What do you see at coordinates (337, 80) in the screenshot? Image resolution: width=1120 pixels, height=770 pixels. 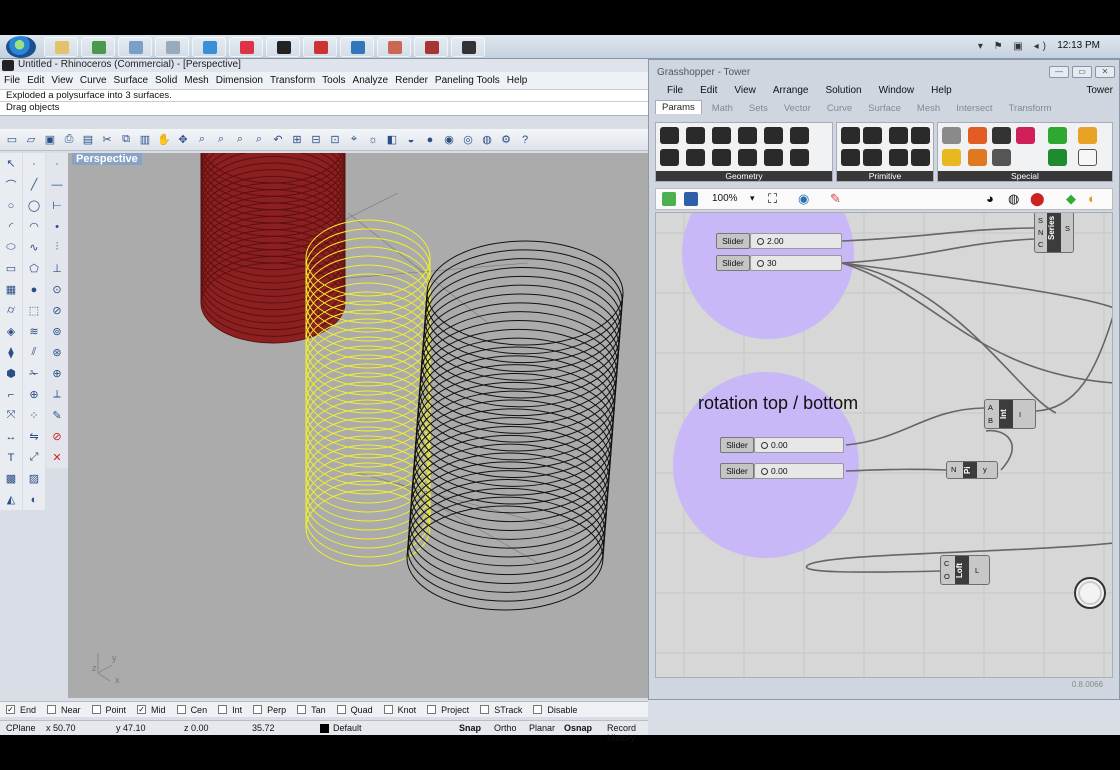 I see `menu-tools: Tools` at bounding box center [337, 80].